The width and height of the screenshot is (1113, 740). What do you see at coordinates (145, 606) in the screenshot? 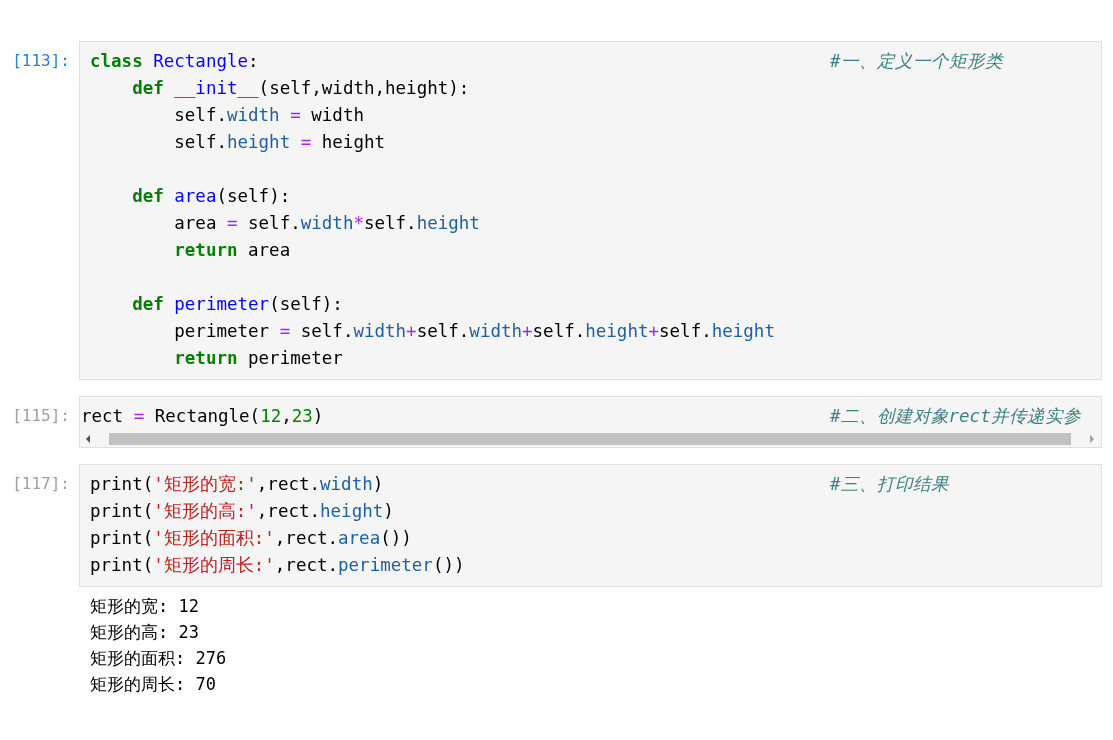
I see `output-line: 矩形的宽: 12` at bounding box center [145, 606].